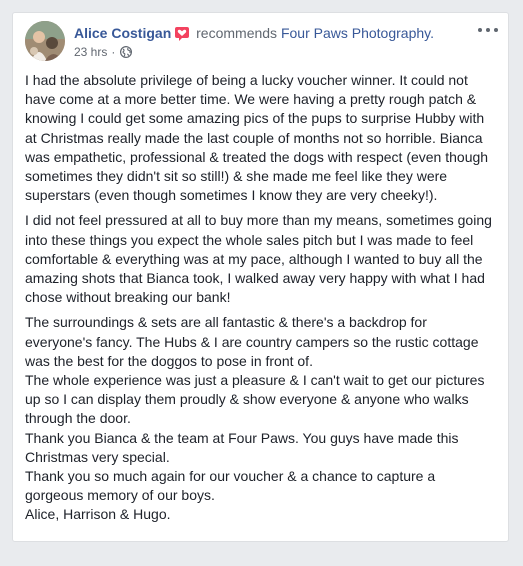 Image resolution: width=523 pixels, height=566 pixels. What do you see at coordinates (357, 33) in the screenshot?
I see `page-link: Four Paws Photography.` at bounding box center [357, 33].